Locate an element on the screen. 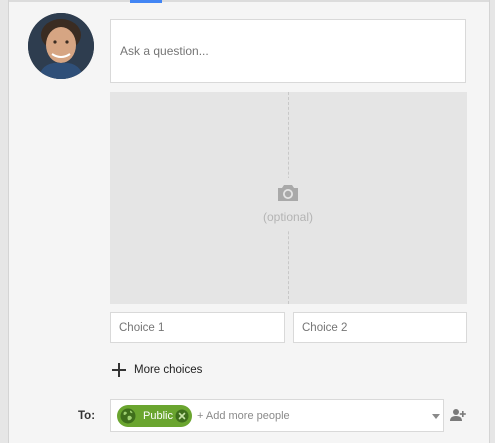  globe-icon is located at coordinates (128, 416).